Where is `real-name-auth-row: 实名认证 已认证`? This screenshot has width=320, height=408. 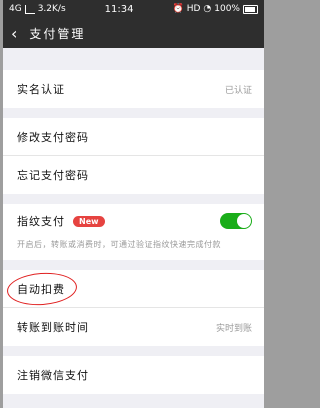
real-name-auth-row: 实名认证 已认证 is located at coordinates (133, 89).